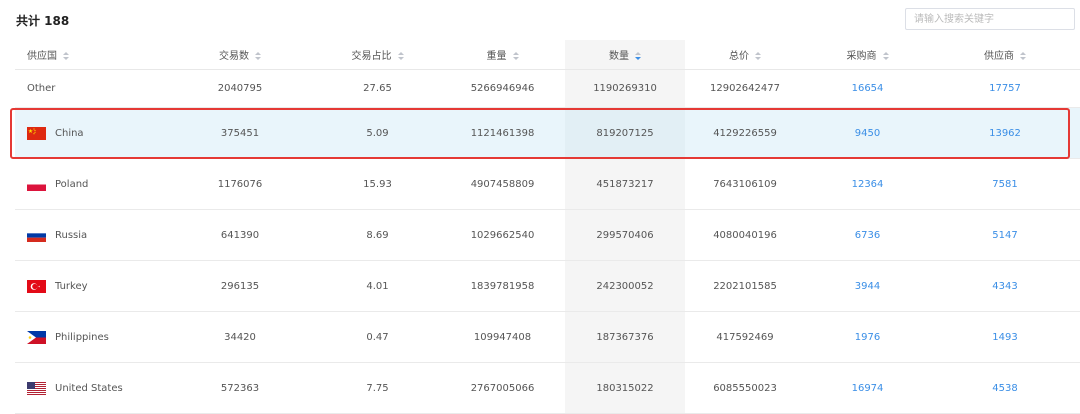  What do you see at coordinates (867, 88) in the screenshot?
I see `buyers-link: 16654` at bounding box center [867, 88].